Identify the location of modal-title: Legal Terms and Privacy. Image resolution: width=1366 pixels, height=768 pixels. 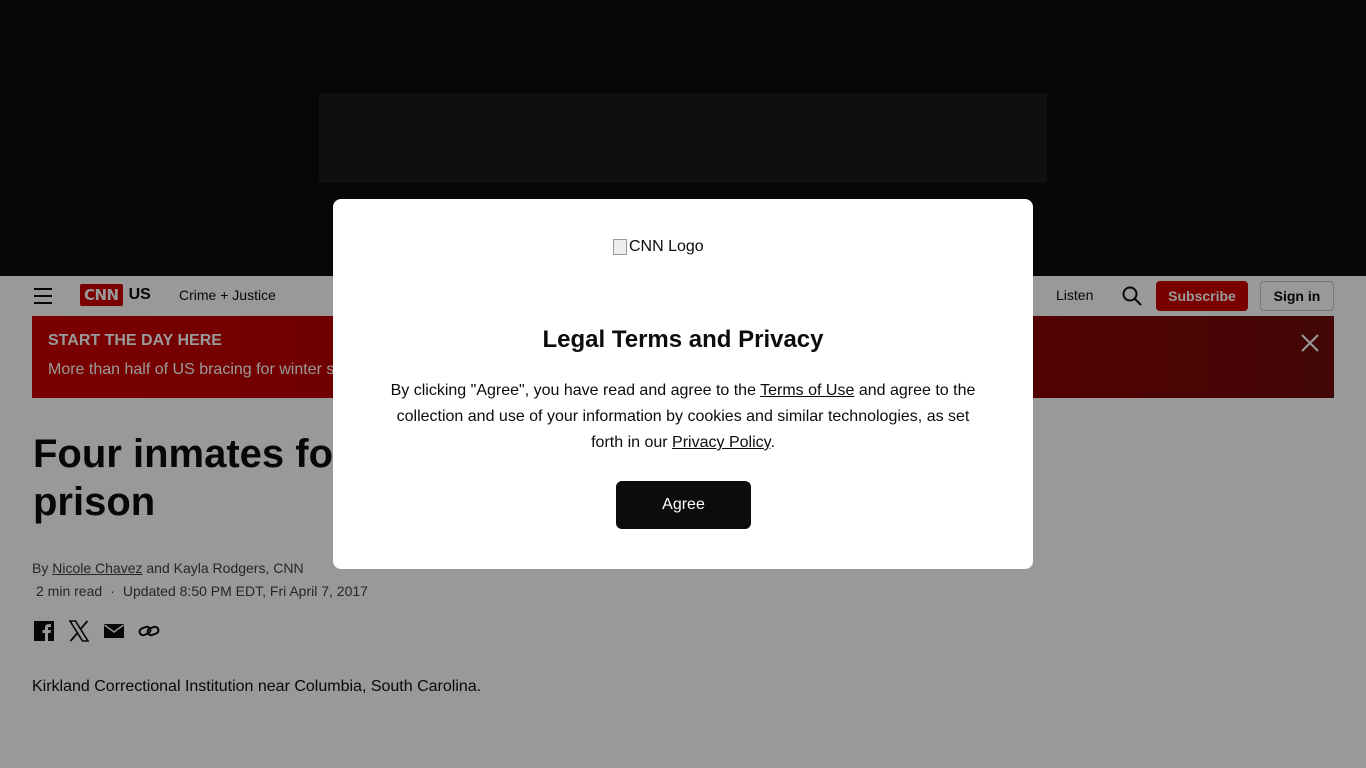
(683, 339).